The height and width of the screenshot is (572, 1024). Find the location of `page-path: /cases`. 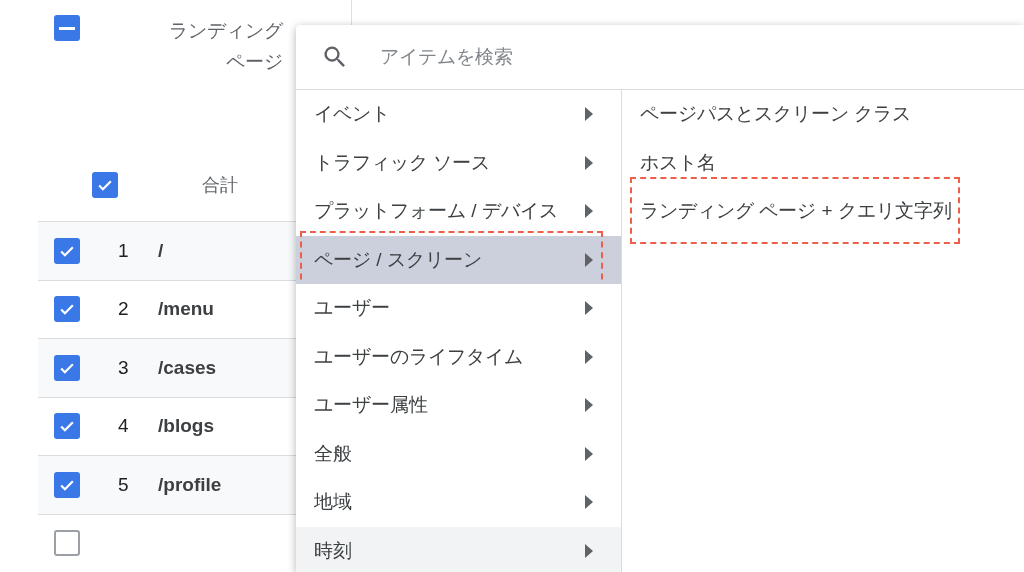

page-path: /cases is located at coordinates (187, 367).